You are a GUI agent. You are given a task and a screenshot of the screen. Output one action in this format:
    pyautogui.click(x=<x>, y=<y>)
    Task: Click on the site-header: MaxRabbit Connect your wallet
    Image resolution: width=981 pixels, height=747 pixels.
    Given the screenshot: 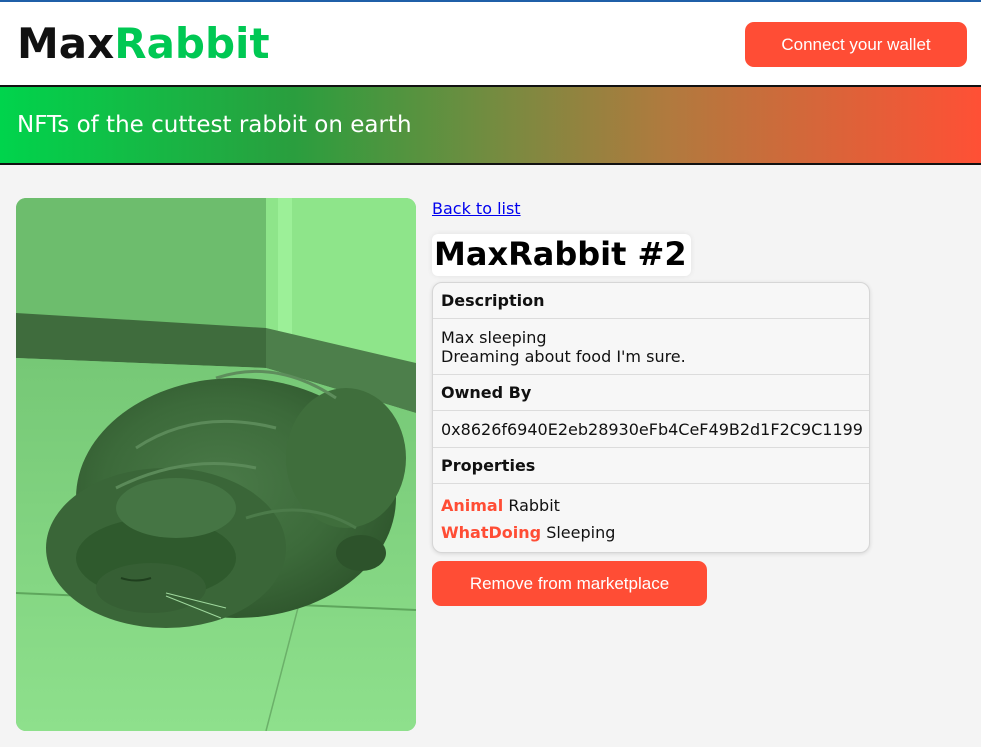 What is the action you would take?
    pyautogui.click(x=490, y=44)
    